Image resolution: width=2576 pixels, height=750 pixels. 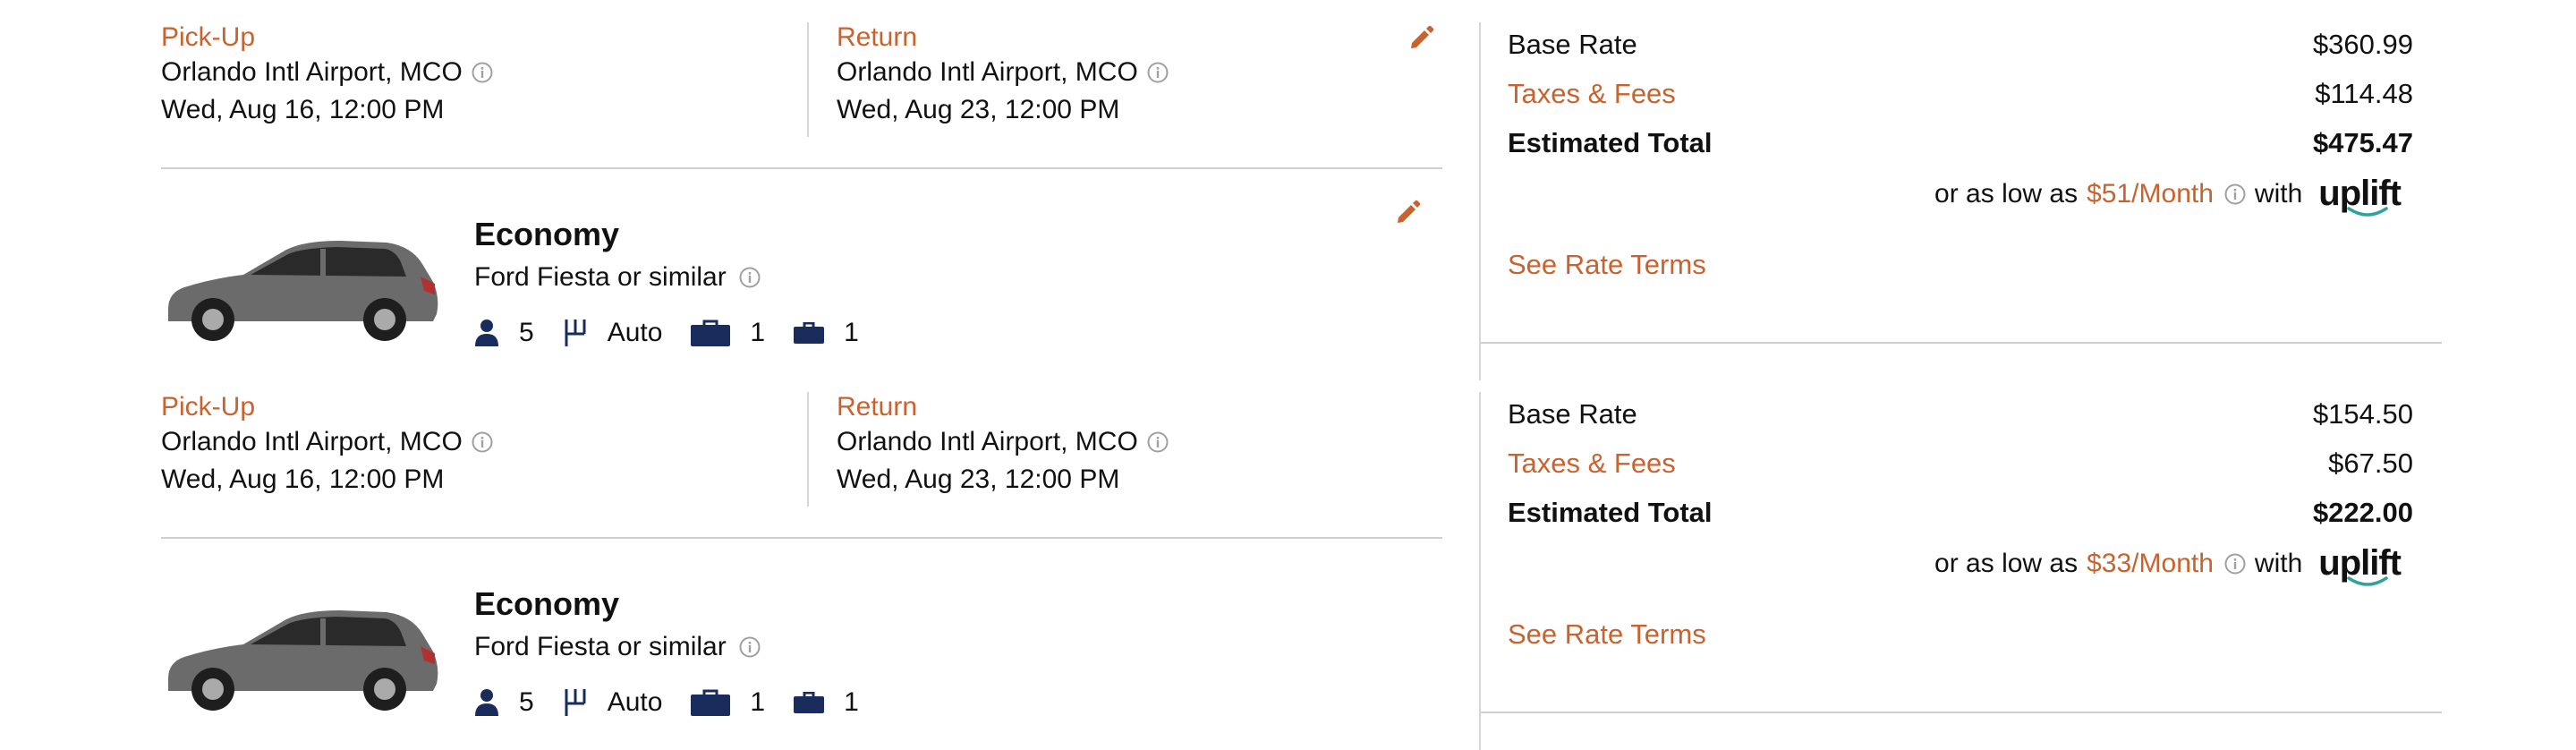 I want to click on estimated-total-value: $222.00, so click(x=2362, y=512).